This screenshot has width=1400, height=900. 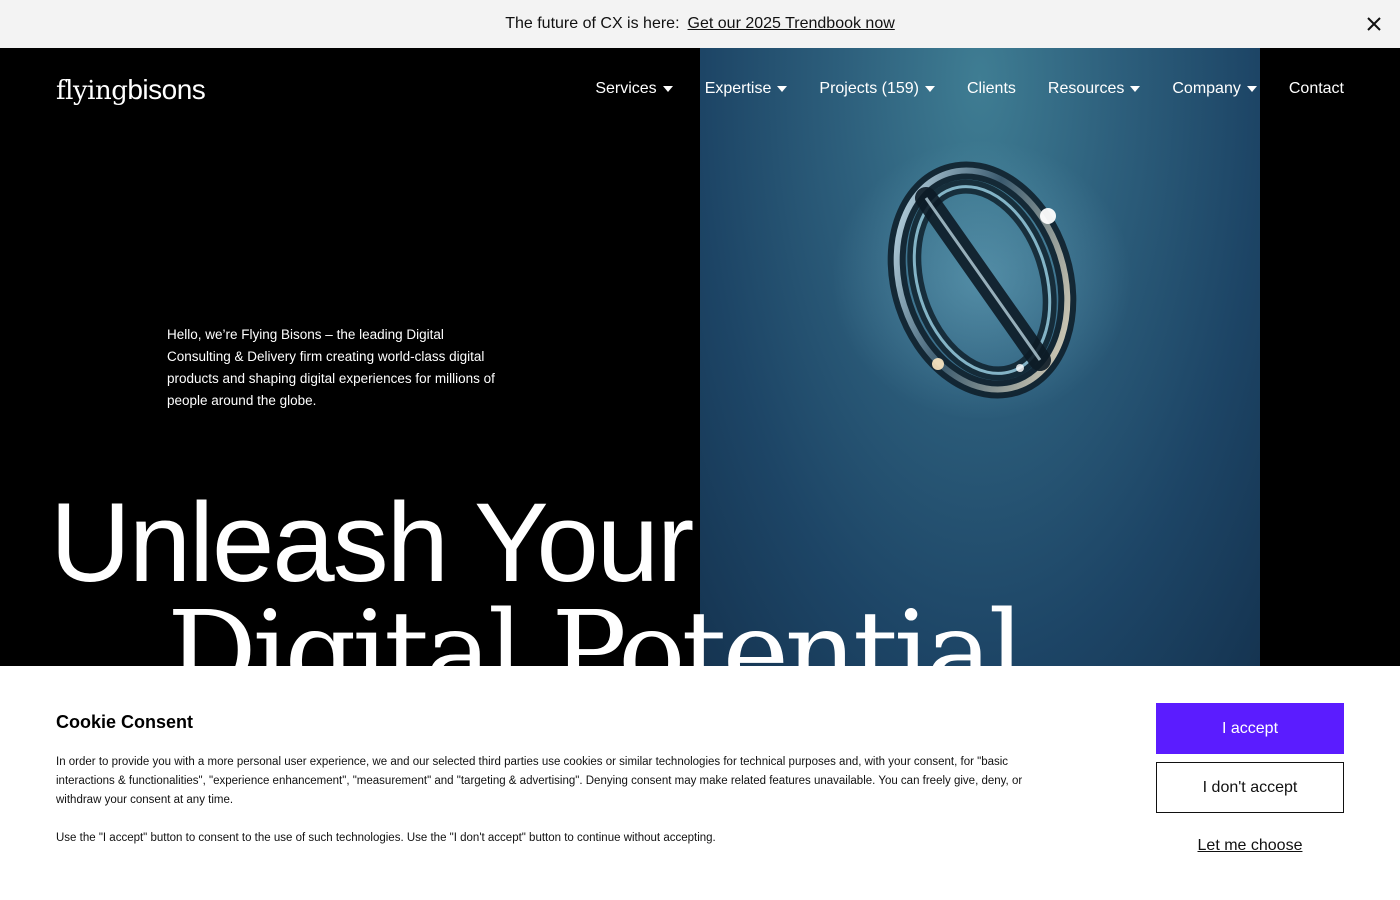 I want to click on nav-item-label: Services, so click(x=626, y=88).